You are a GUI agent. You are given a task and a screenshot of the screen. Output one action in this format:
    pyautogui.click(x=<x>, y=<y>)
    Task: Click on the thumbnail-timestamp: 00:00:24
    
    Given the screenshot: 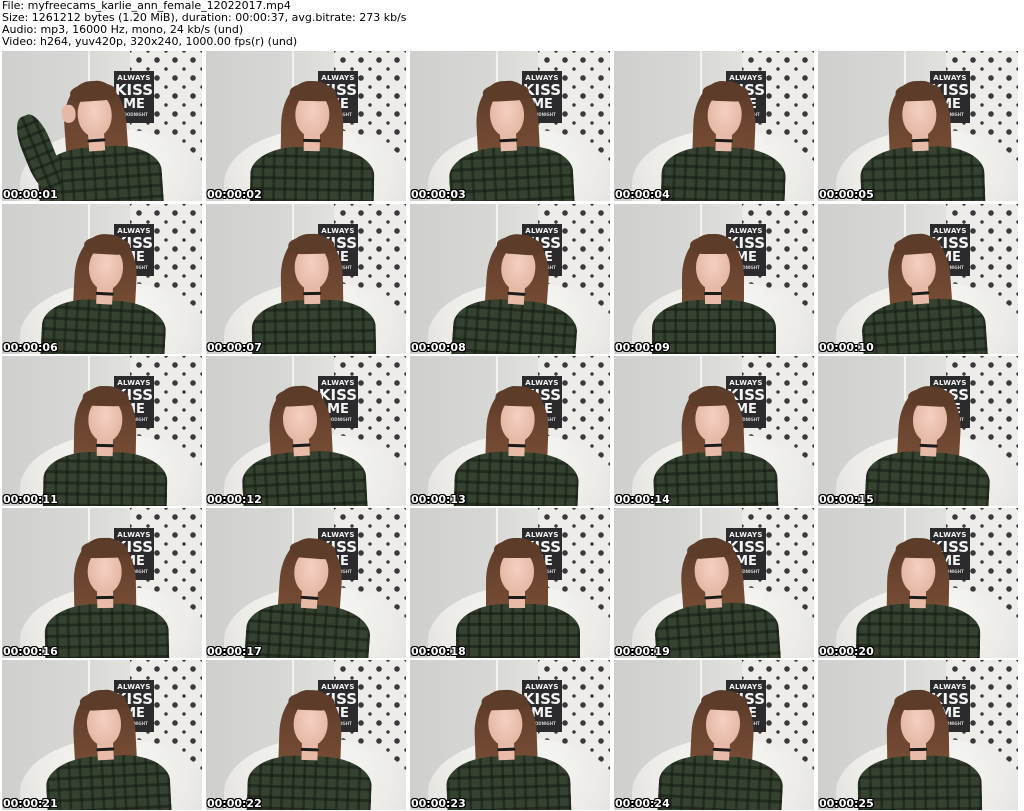 What is the action you would take?
    pyautogui.click(x=642, y=803)
    